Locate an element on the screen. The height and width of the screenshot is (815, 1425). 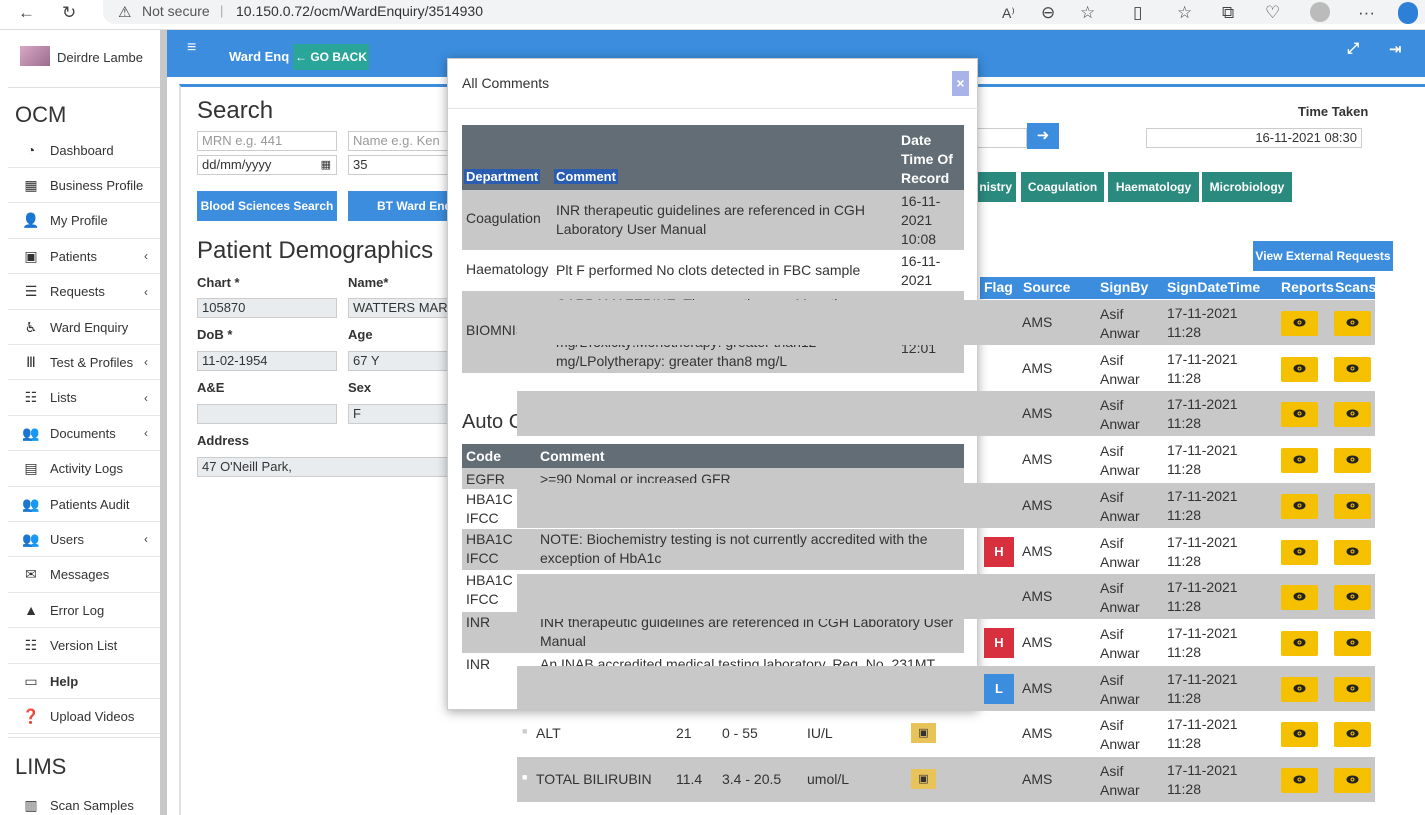
sidebar-scrollbar is located at coordinates (163, 422).